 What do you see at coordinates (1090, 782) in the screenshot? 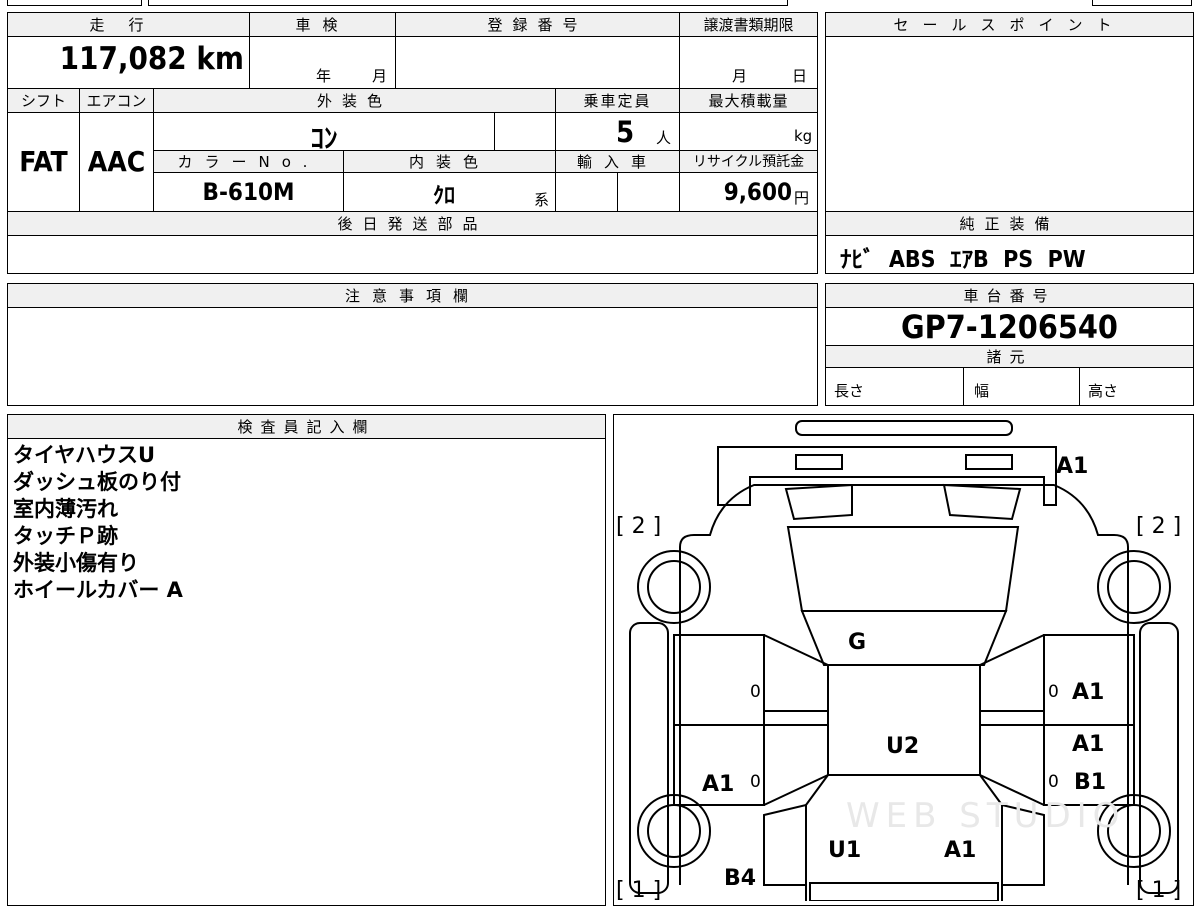
I see `damage-mark-right-front: B1` at bounding box center [1090, 782].